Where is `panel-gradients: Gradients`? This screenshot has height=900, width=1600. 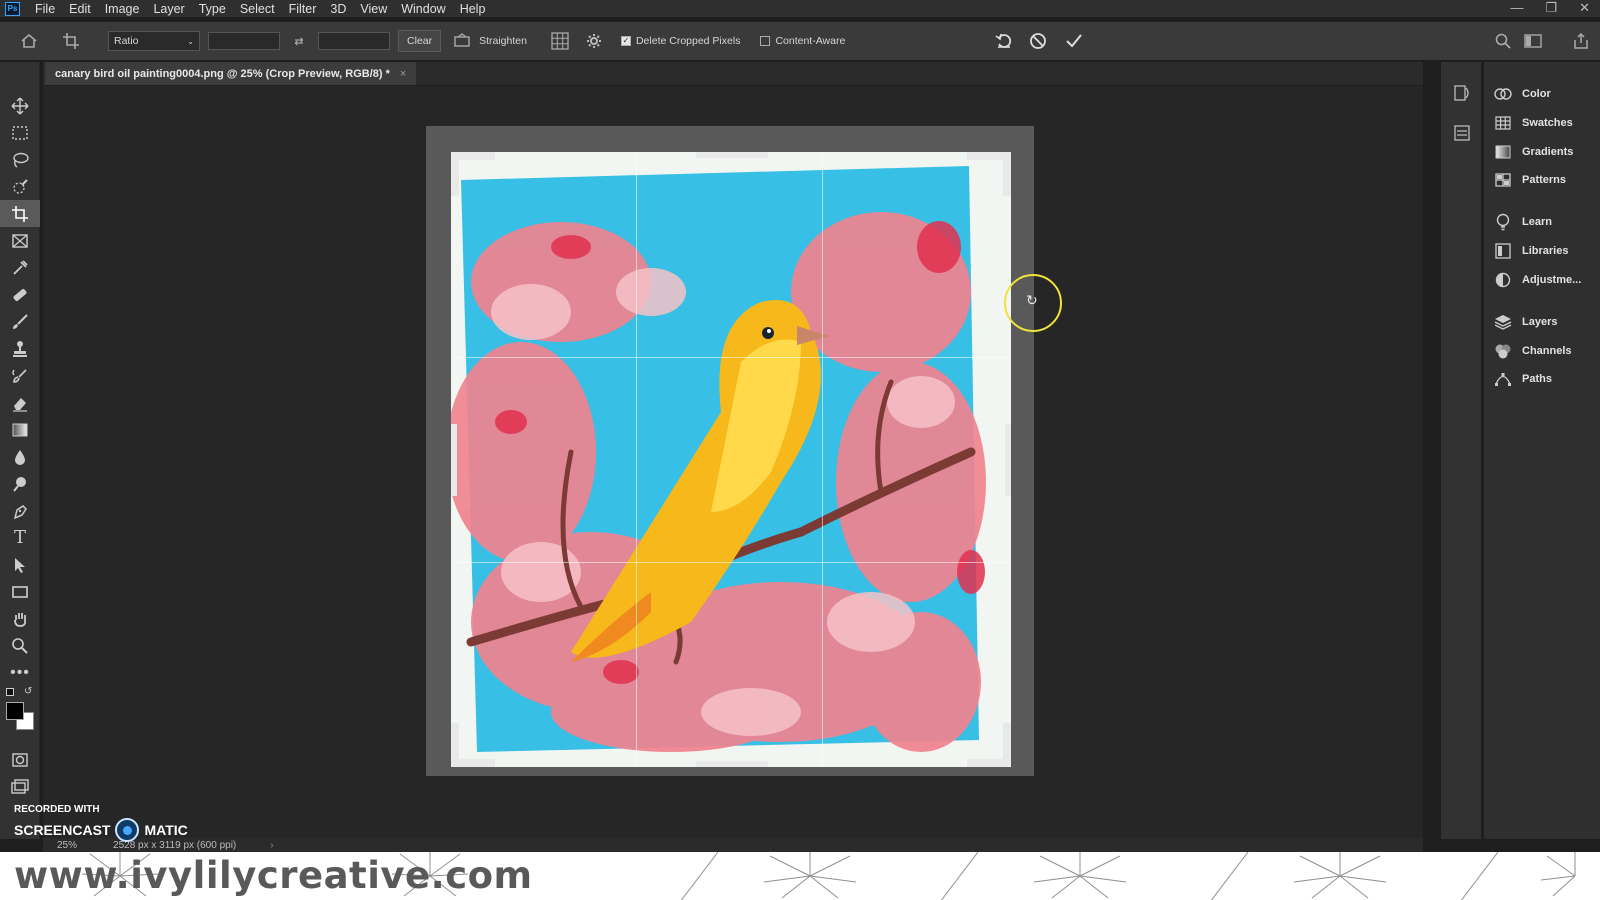 panel-gradients: Gradients is located at coordinates (1542, 152).